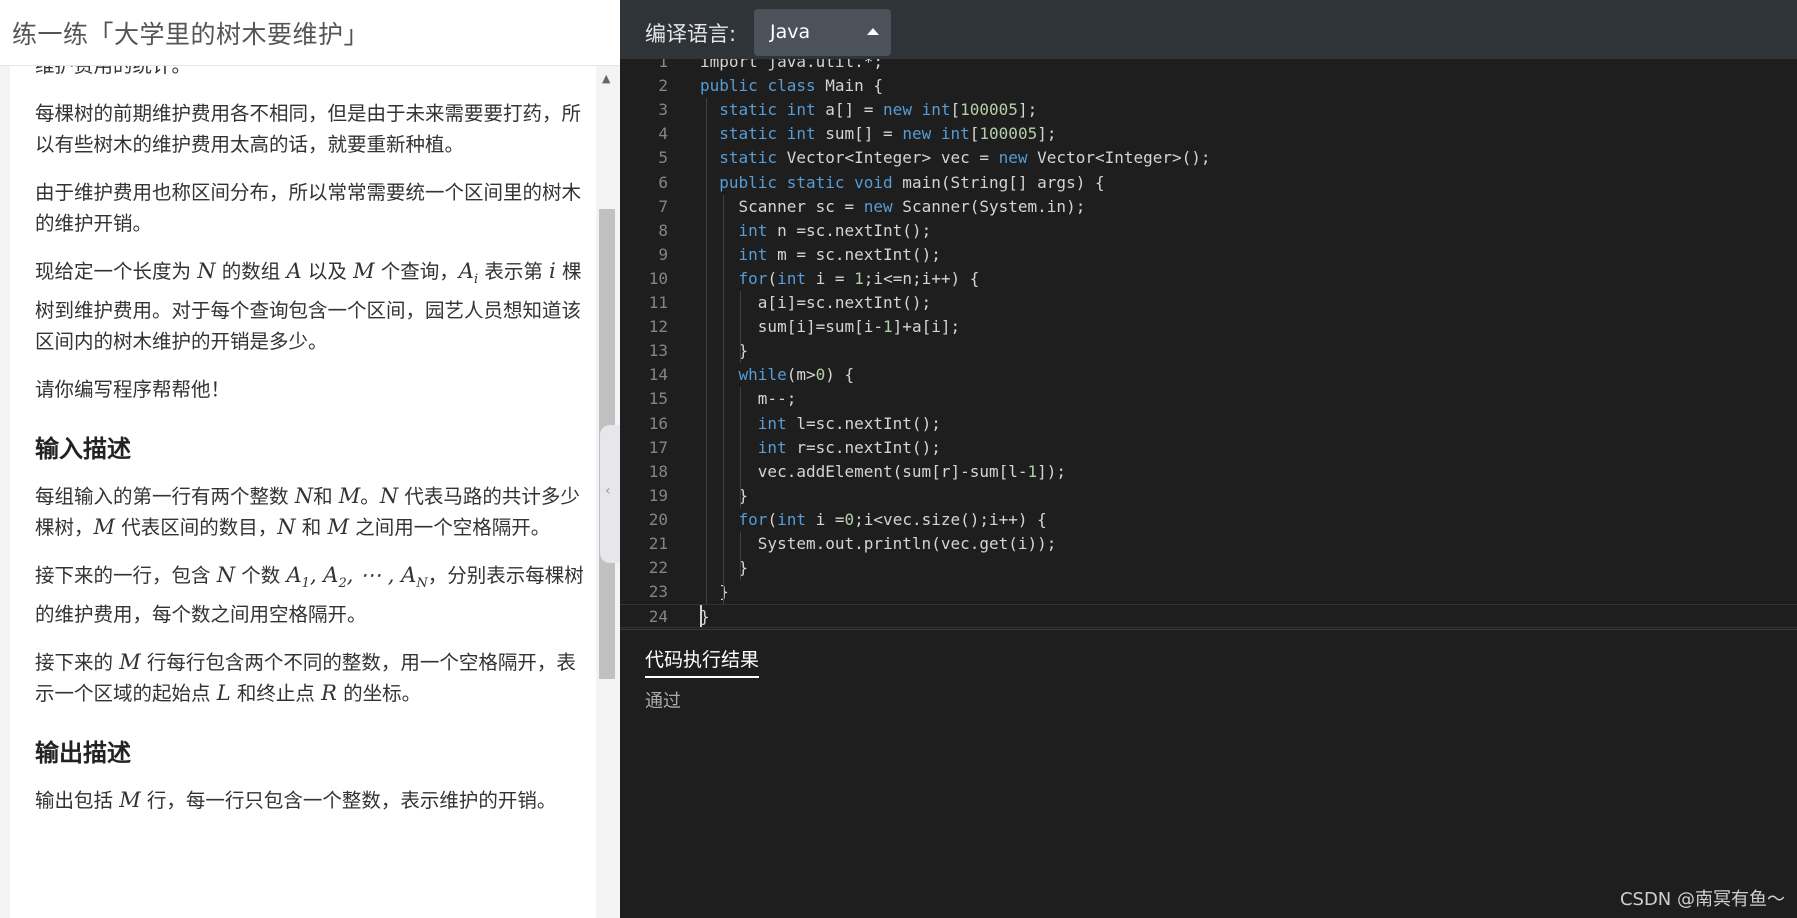 The height and width of the screenshot is (918, 1797). What do you see at coordinates (892, 519) in the screenshot?
I see `code-text: for(int i =0;i<vec.size();i++) {` at bounding box center [892, 519].